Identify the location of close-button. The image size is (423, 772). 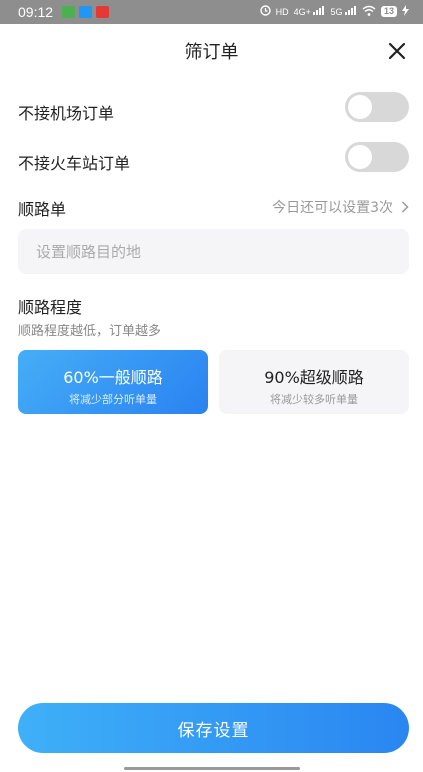
(397, 51).